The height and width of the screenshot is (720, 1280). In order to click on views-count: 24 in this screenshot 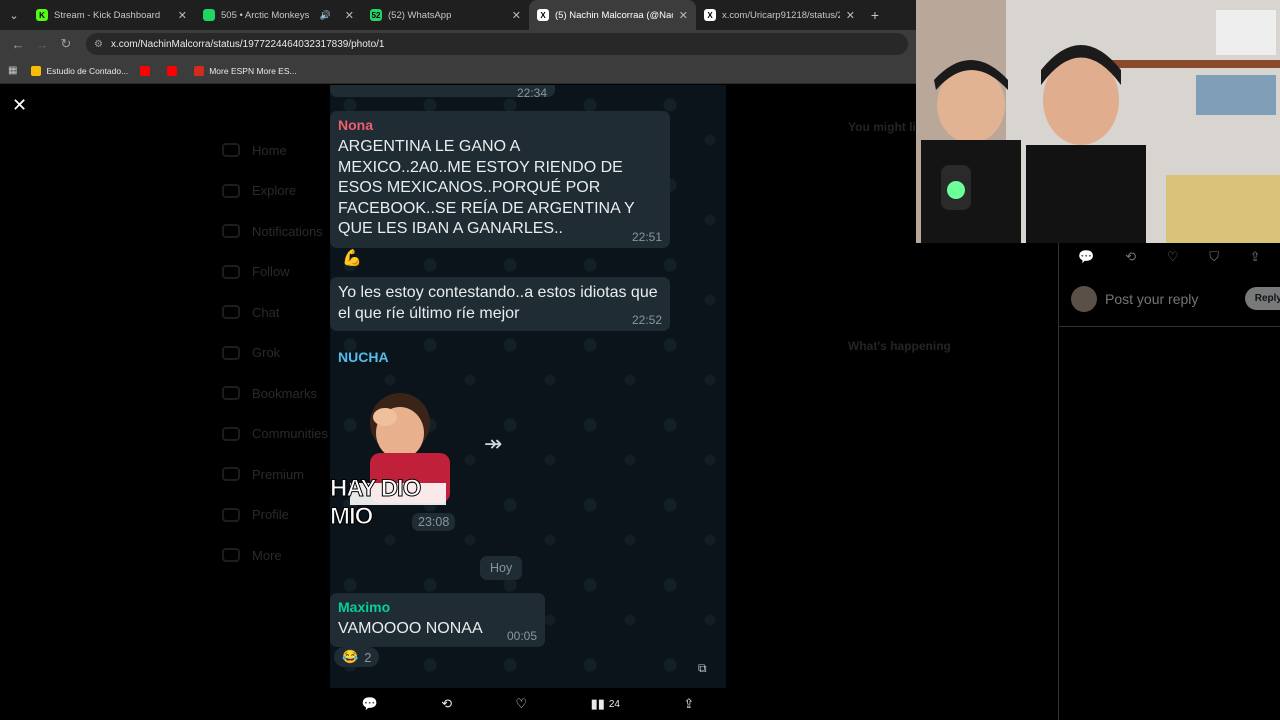, I will do `click(614, 704)`.